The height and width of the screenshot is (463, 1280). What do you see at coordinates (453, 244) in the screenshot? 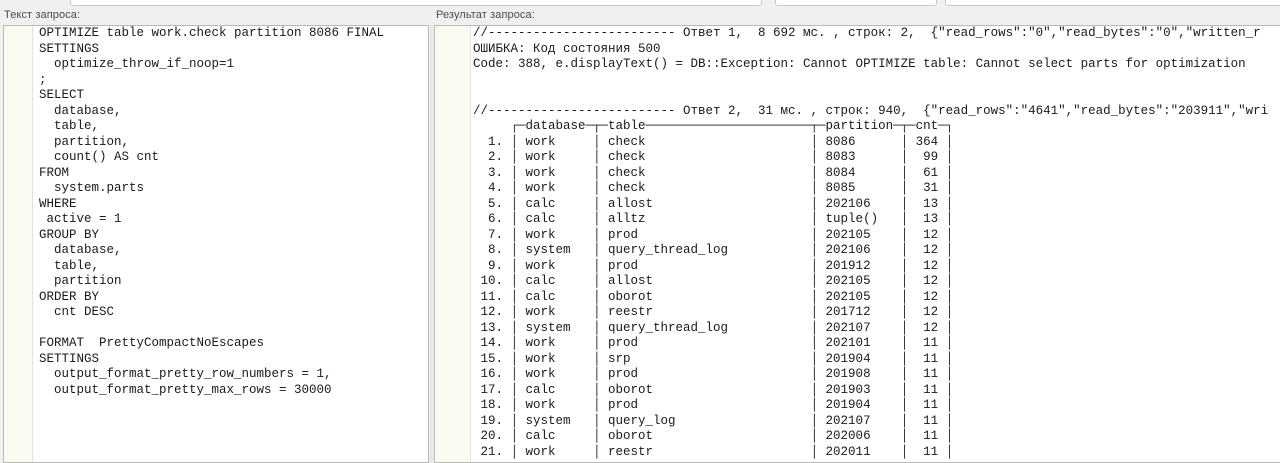
I see `result-gutter` at bounding box center [453, 244].